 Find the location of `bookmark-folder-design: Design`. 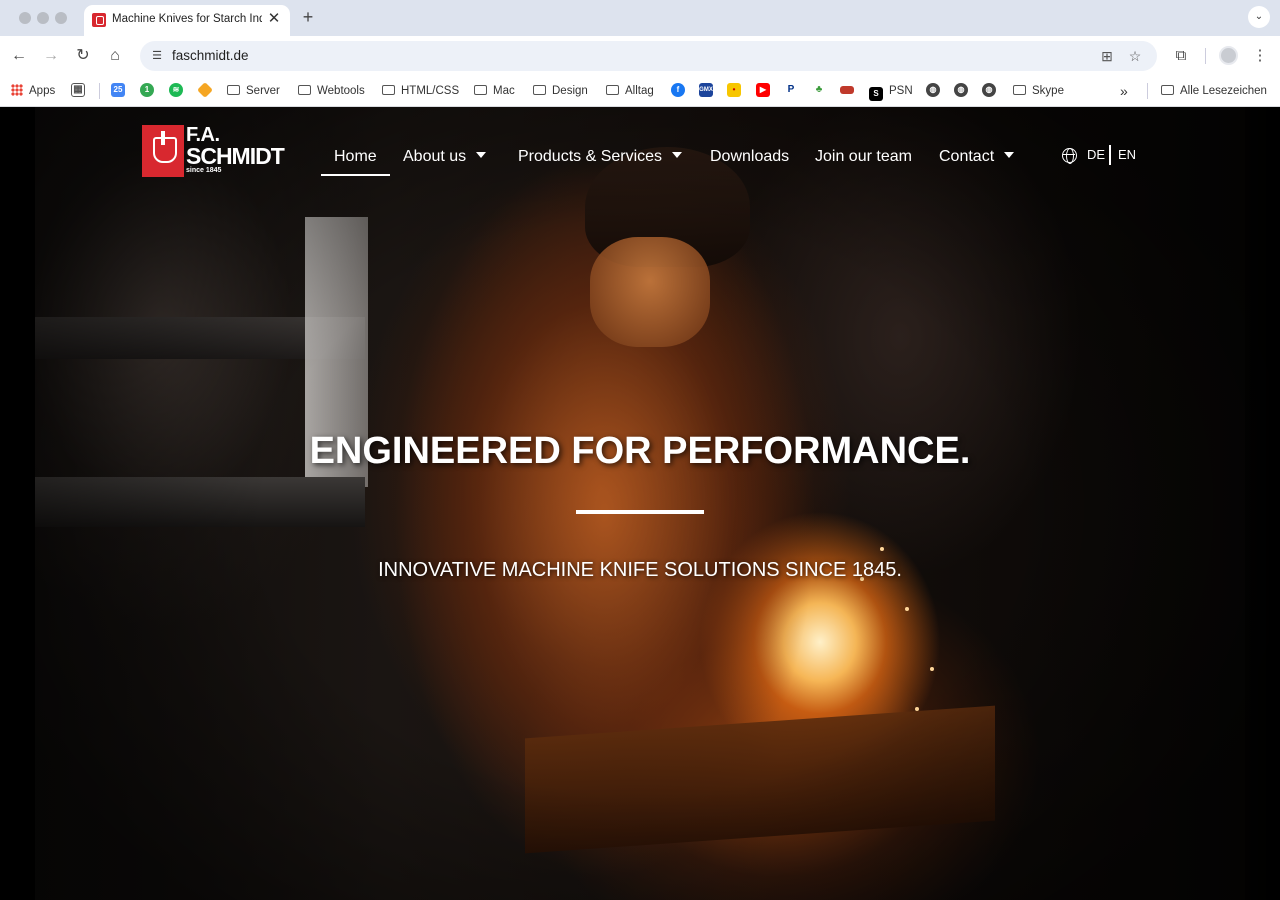

bookmark-folder-design: Design is located at coordinates (560, 91).